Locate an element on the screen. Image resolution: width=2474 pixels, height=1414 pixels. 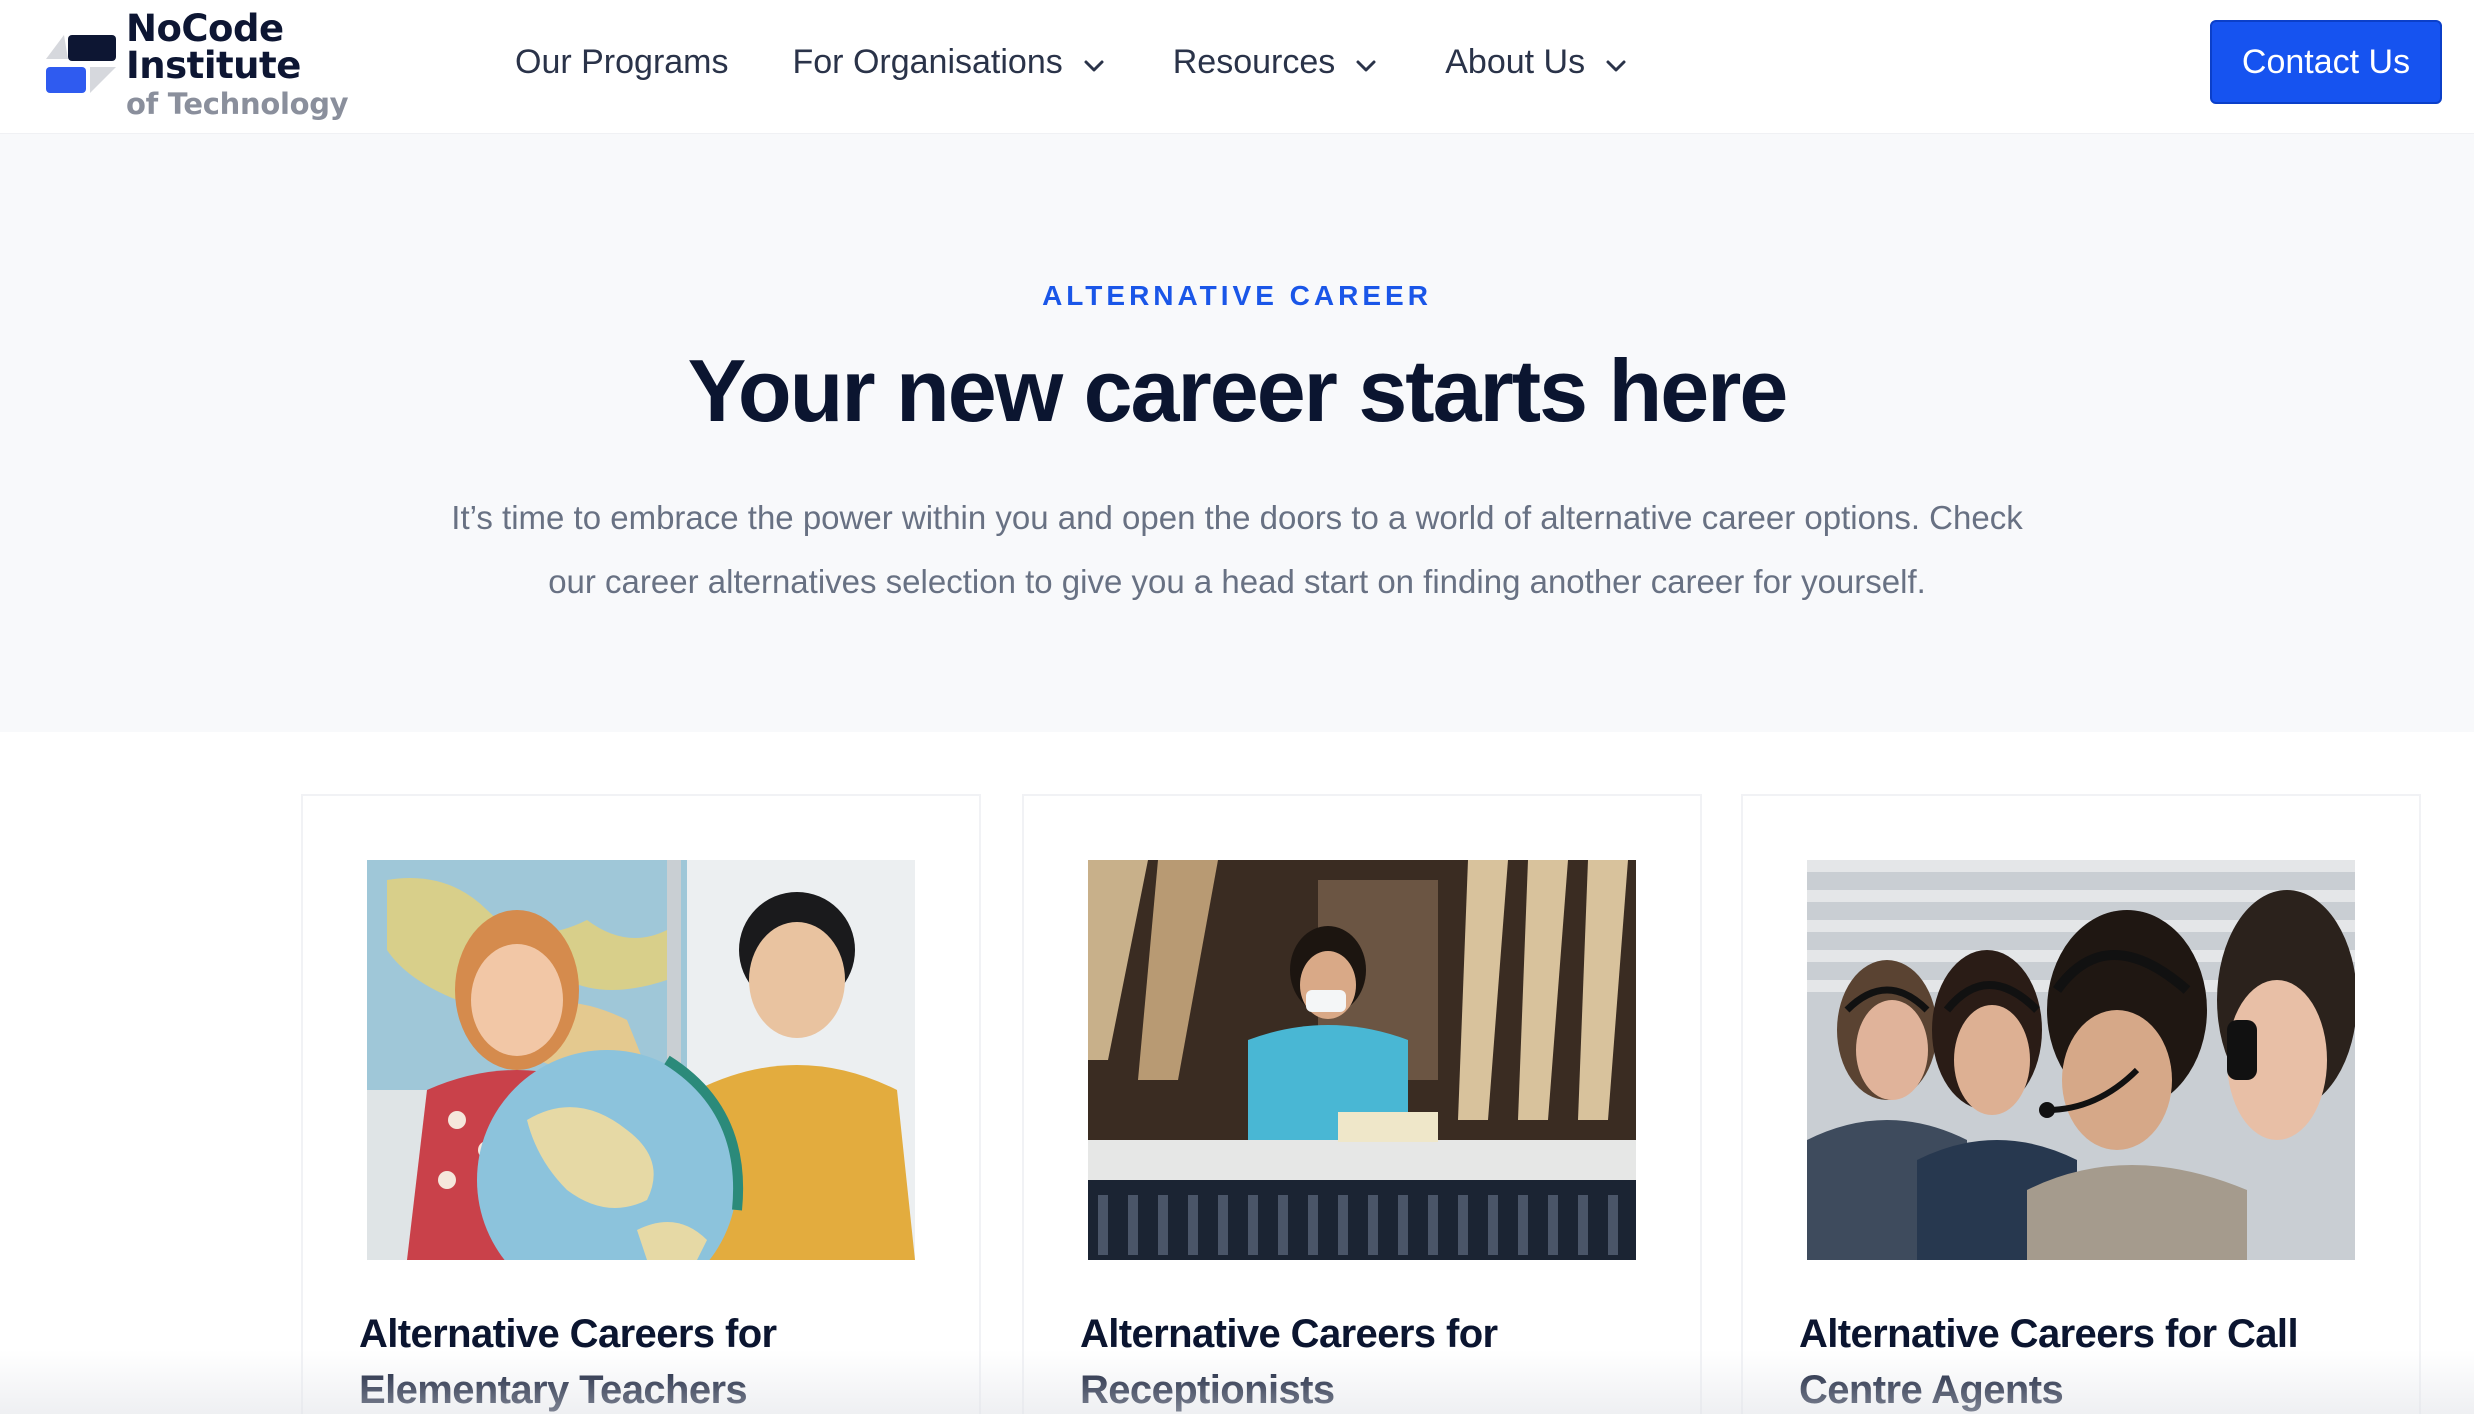
card-title-line-1: Alternative Careers for Call is located at coordinates (2049, 1334).